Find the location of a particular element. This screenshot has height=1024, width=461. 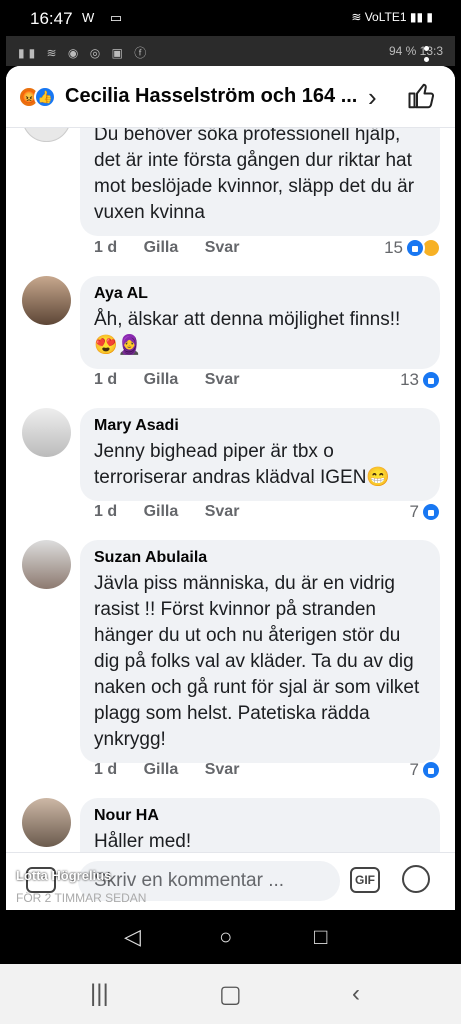

story-author: Lotta Högrelius is located at coordinates (64, 875).